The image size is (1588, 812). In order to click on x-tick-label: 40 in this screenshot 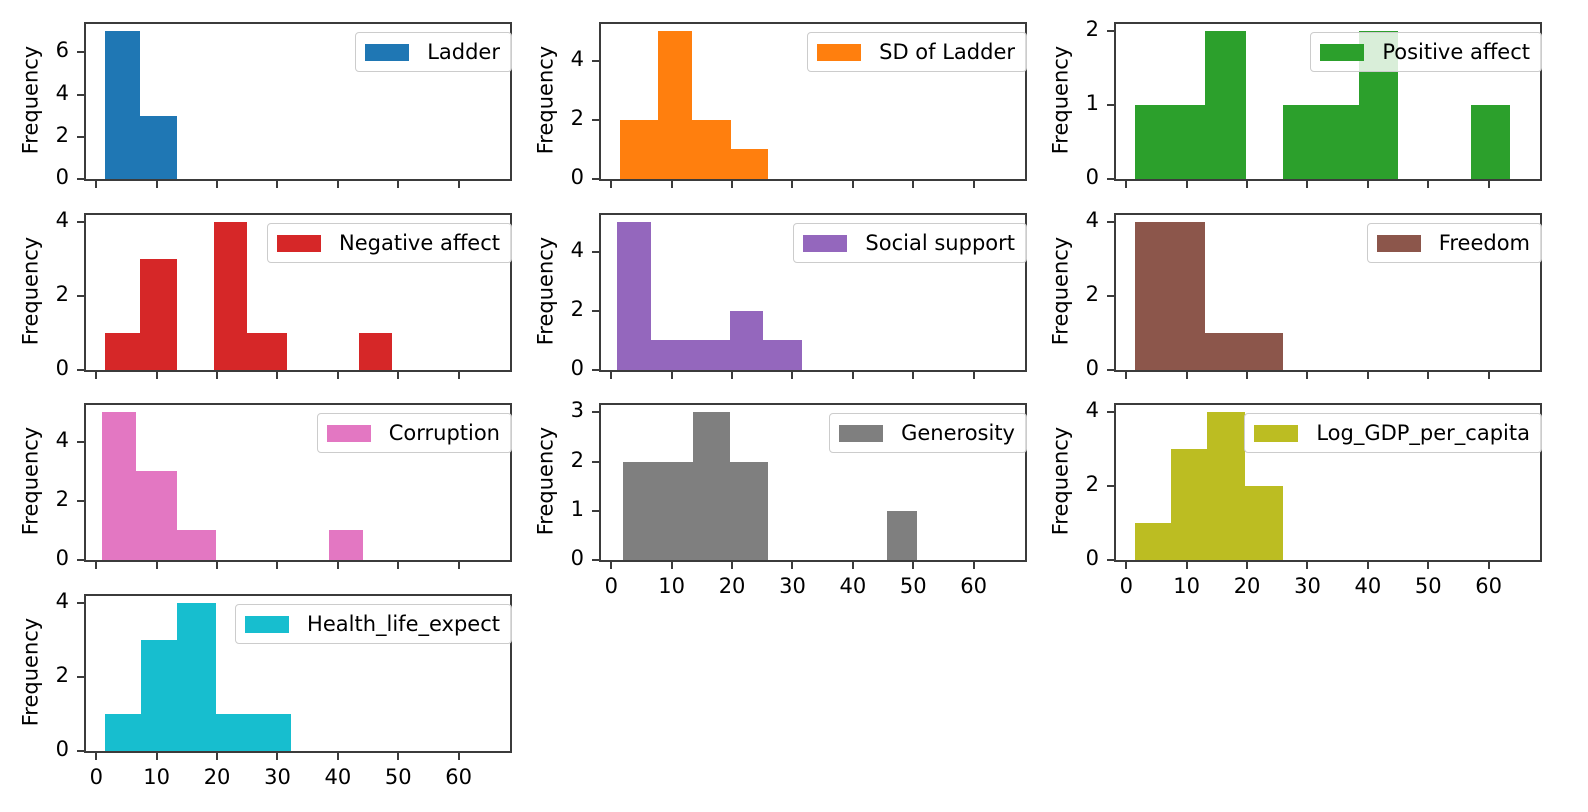, I will do `click(853, 586)`.